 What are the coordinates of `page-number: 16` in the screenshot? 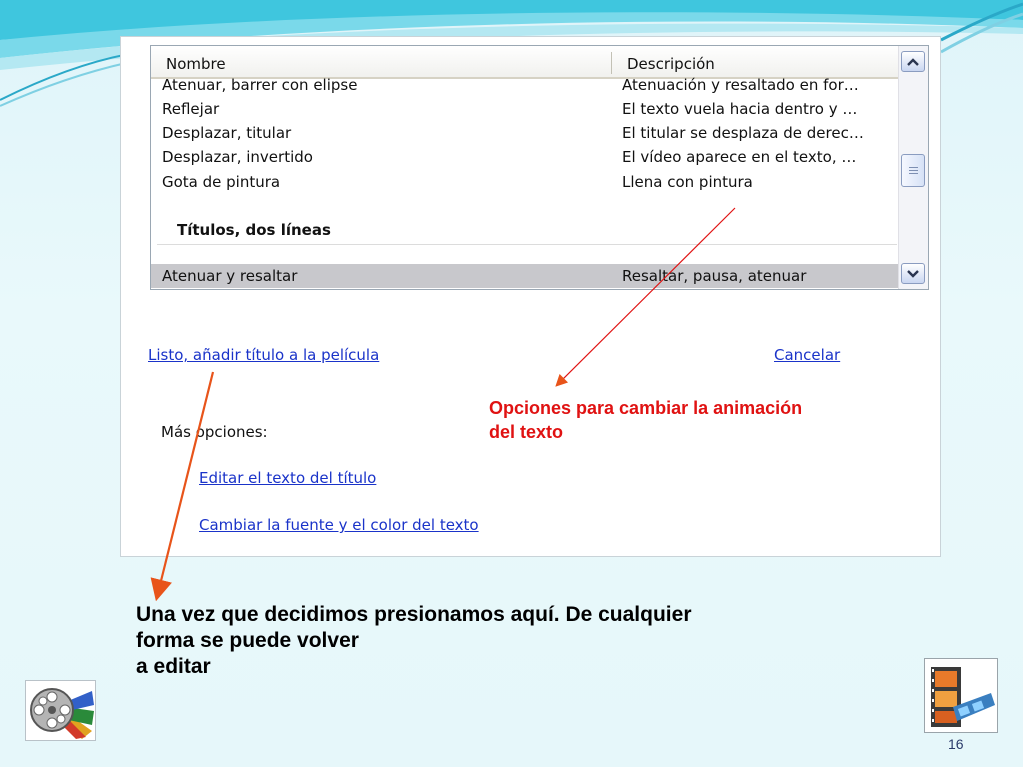 It's located at (956, 744).